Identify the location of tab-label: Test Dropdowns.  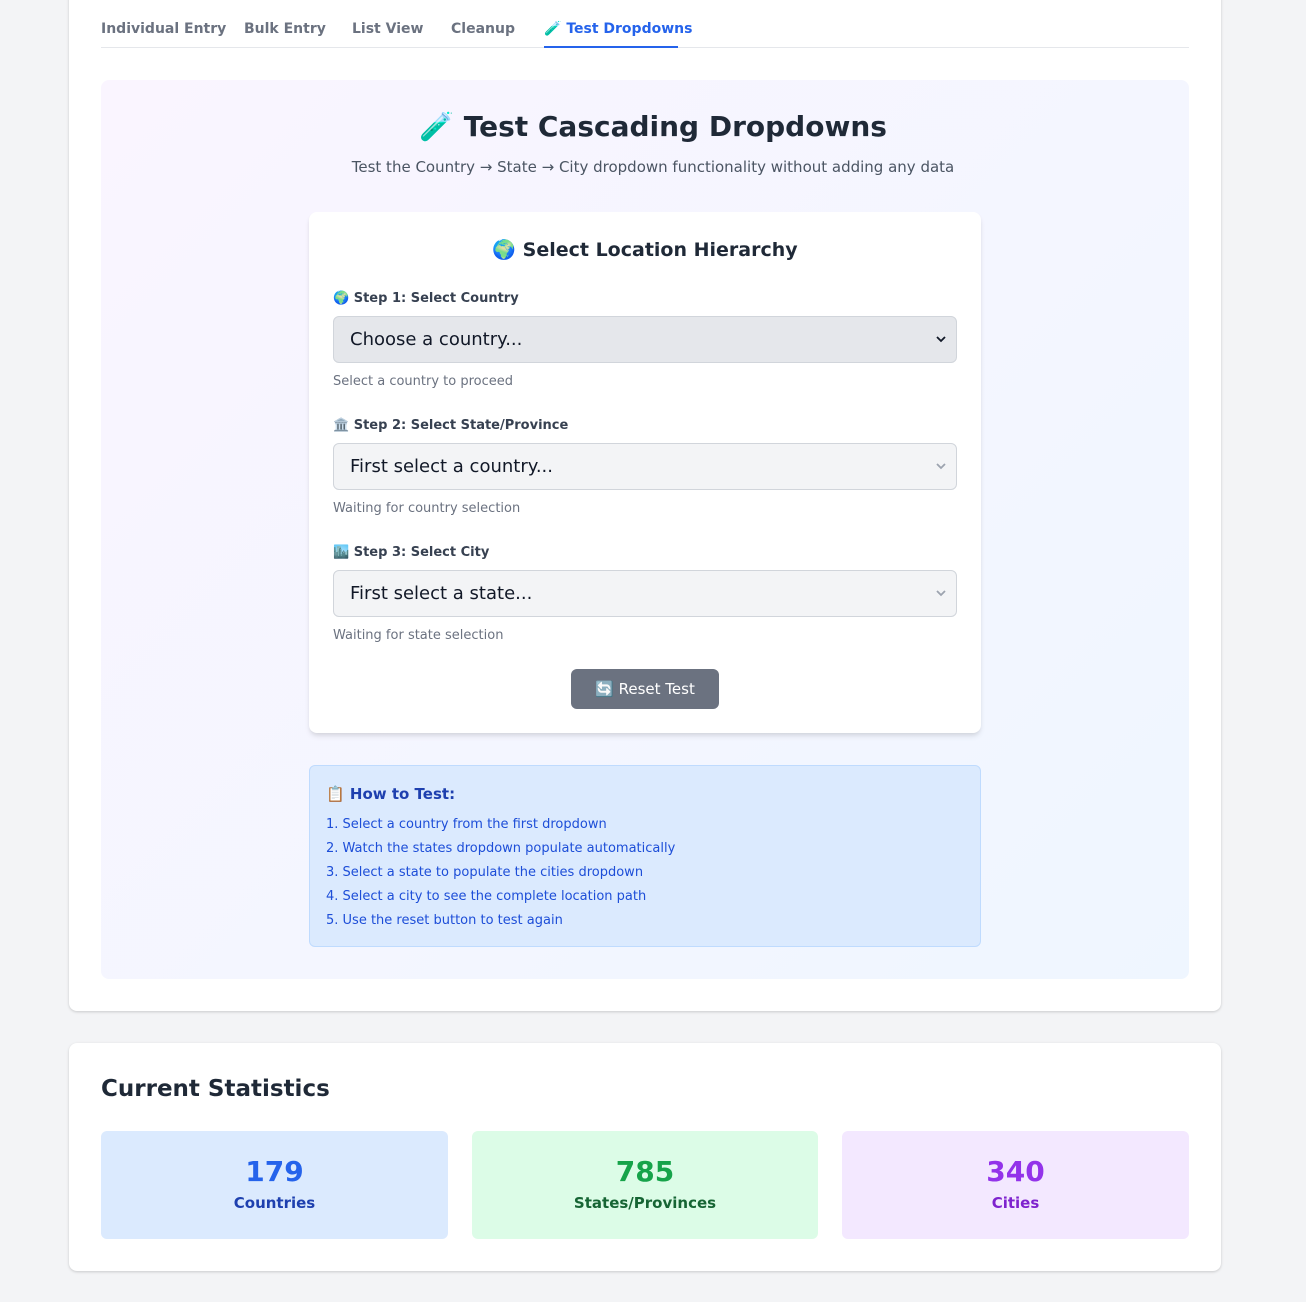
(629, 29).